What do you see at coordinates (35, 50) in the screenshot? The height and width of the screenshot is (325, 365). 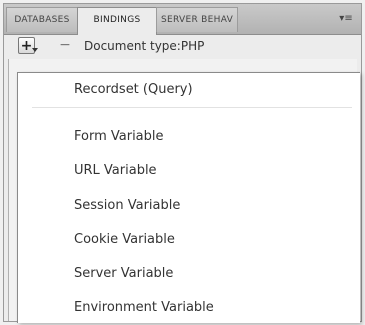 I see `dropdown-arrow-icon` at bounding box center [35, 50].